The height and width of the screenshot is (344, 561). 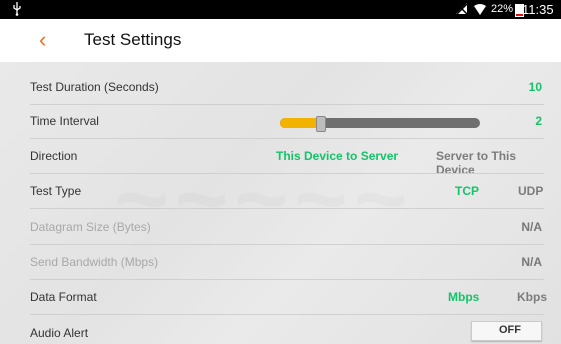 What do you see at coordinates (480, 9) in the screenshot?
I see `wifi-icon` at bounding box center [480, 9].